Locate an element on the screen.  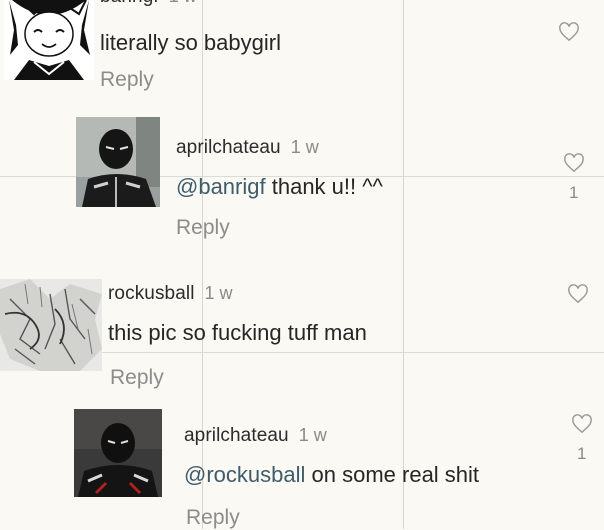
mention-link: @banrigf is located at coordinates (221, 186).